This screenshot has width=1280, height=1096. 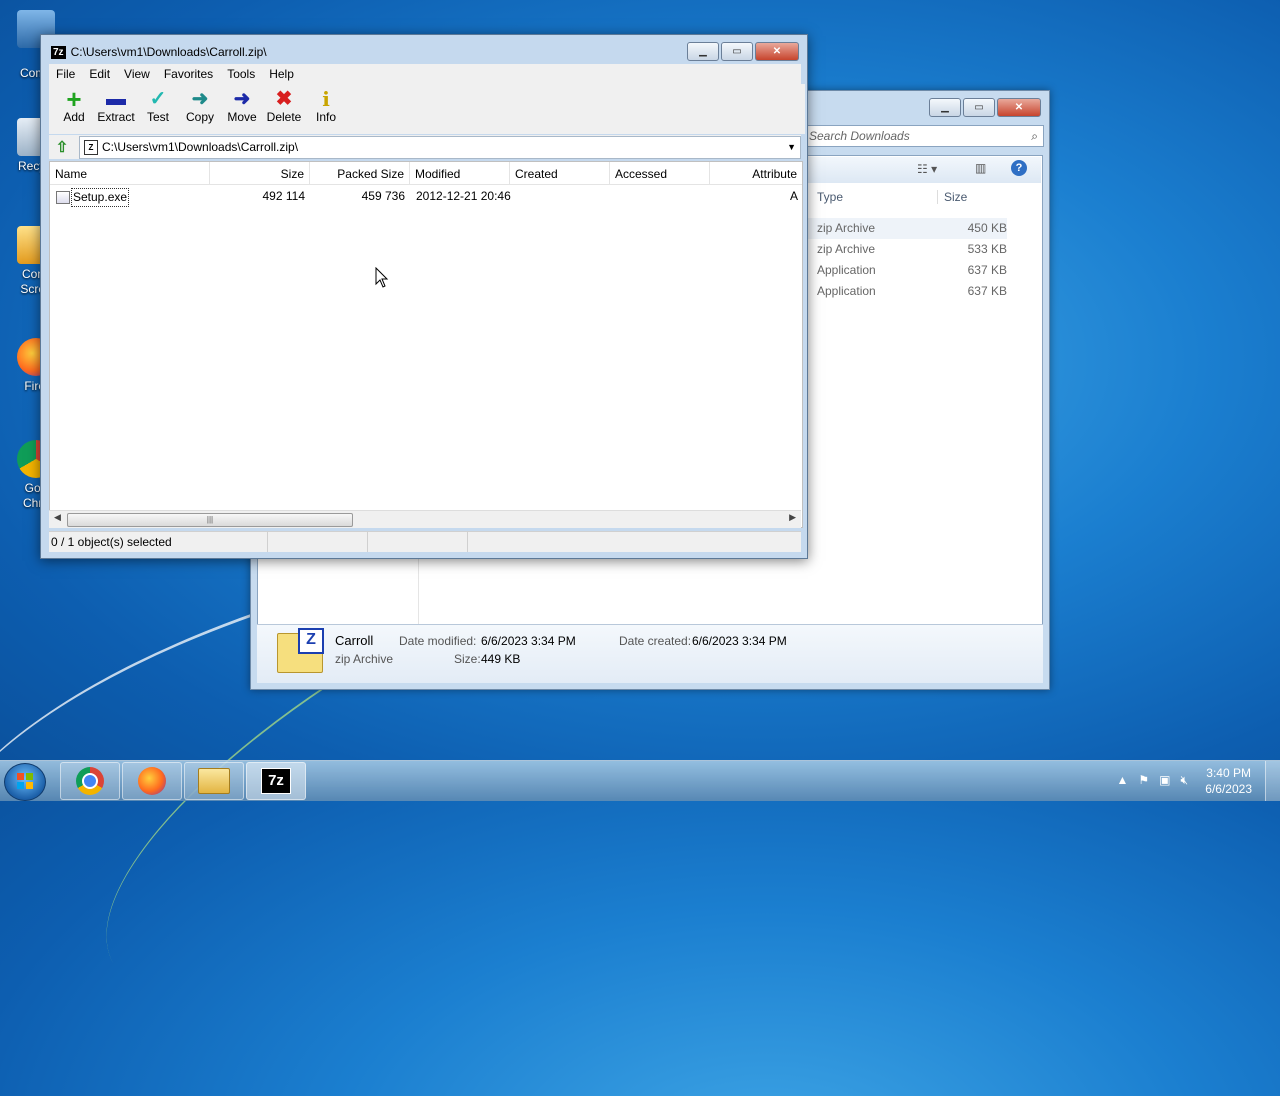 I want to click on chevron-down-icon: ▼, so click(x=791, y=147).